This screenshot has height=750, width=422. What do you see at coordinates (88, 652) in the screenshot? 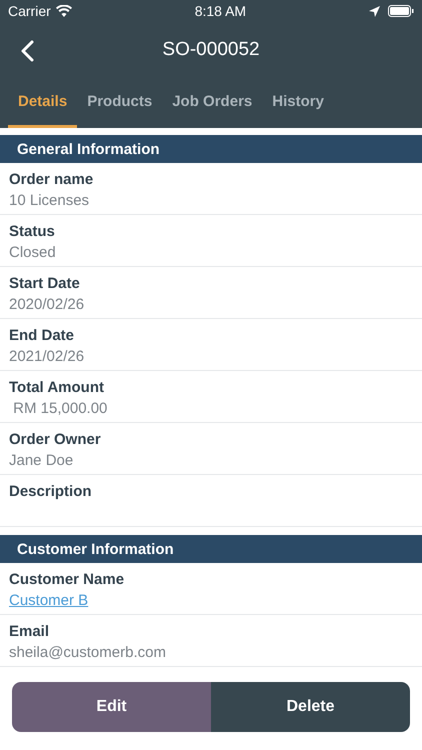
I see `field-value: sheila@customerb.com` at bounding box center [88, 652].